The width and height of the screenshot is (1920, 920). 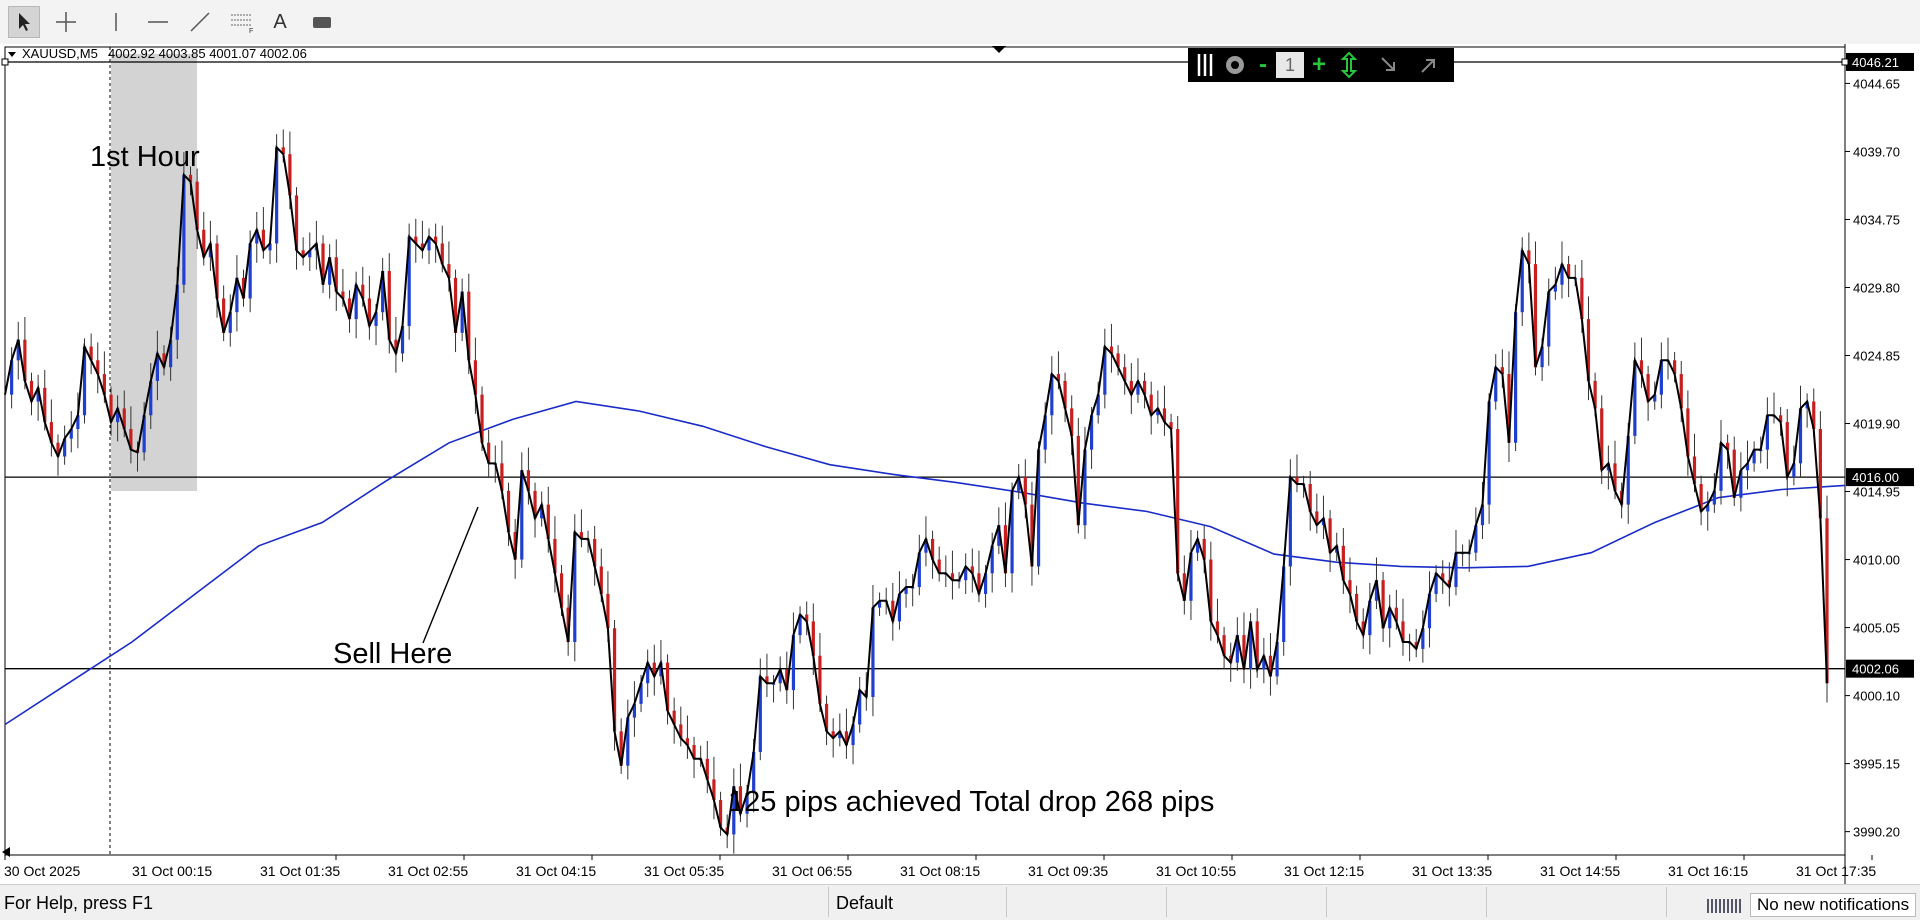 What do you see at coordinates (1205, 65) in the screenshot?
I see `grip-icon` at bounding box center [1205, 65].